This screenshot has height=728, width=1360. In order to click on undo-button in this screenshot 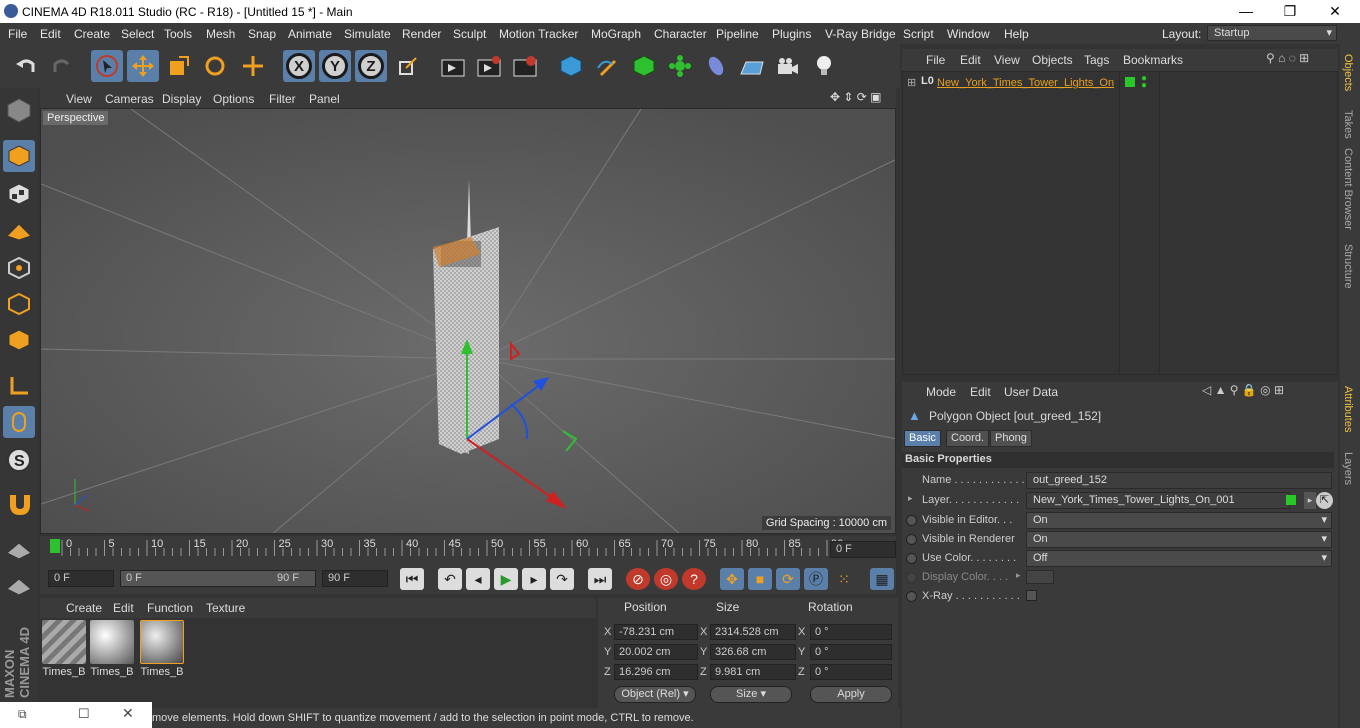, I will do `click(26, 66)`.